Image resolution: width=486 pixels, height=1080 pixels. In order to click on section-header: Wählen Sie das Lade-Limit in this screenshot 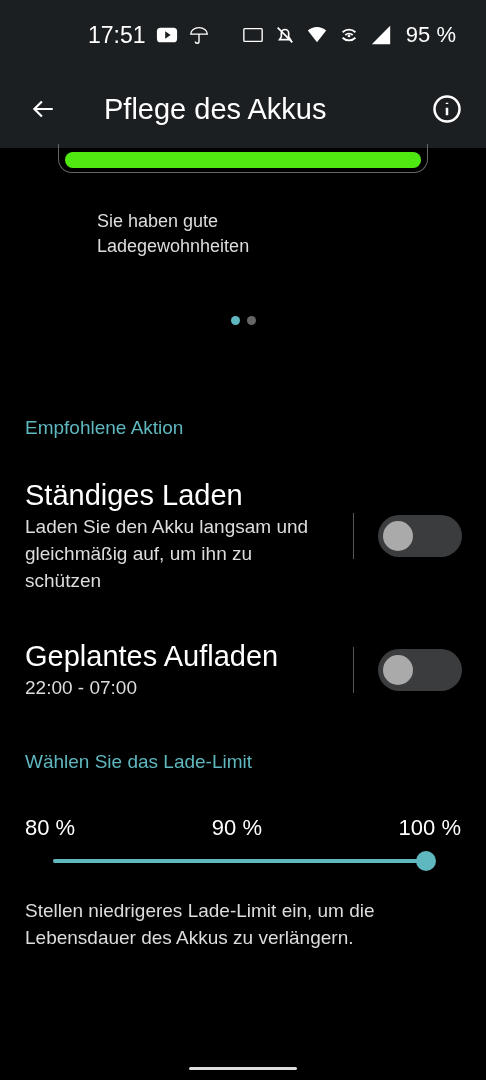, I will do `click(139, 762)`.